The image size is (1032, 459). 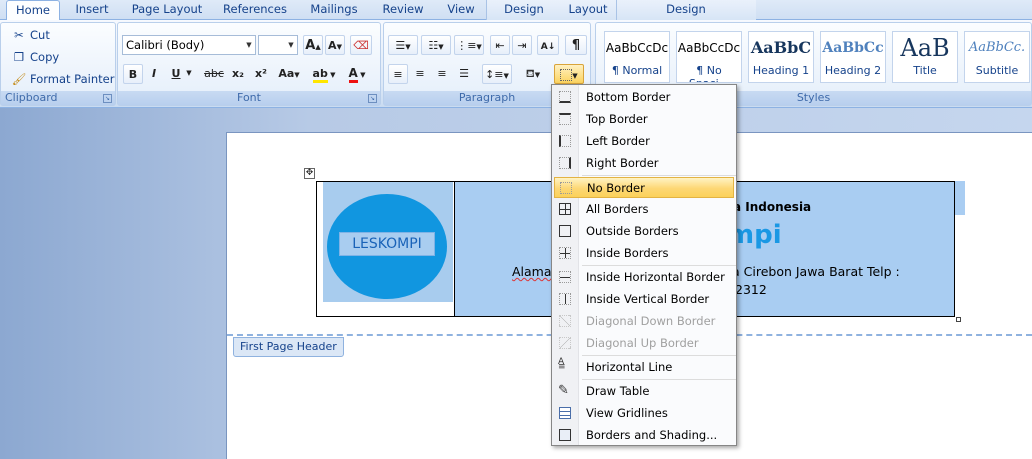 I want to click on tab-header-design: Design, so click(x=686, y=10).